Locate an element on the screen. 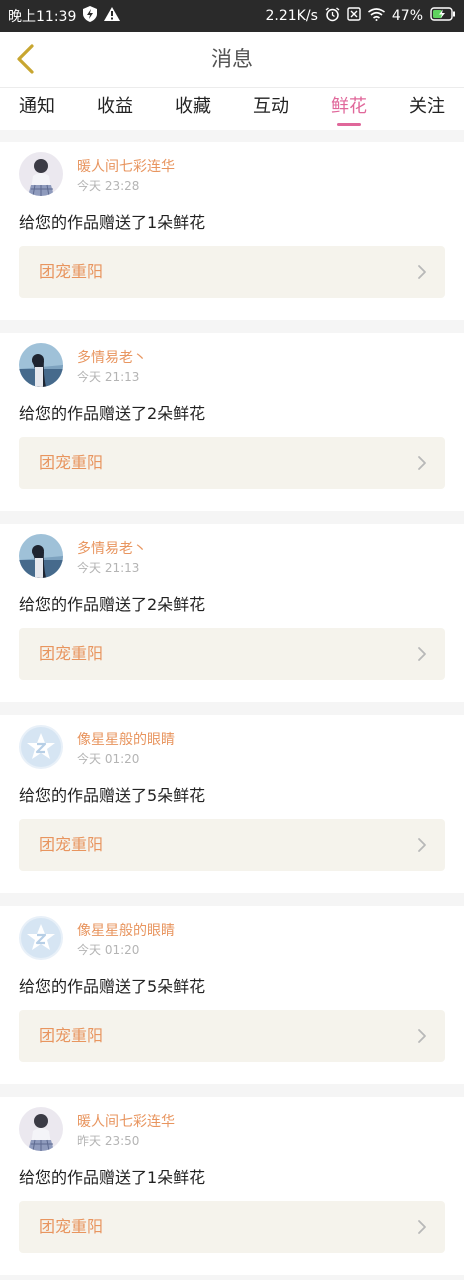 The width and height of the screenshot is (464, 1280). status-bar: 晚上11:39 2.21K/s 47% is located at coordinates (232, 16).